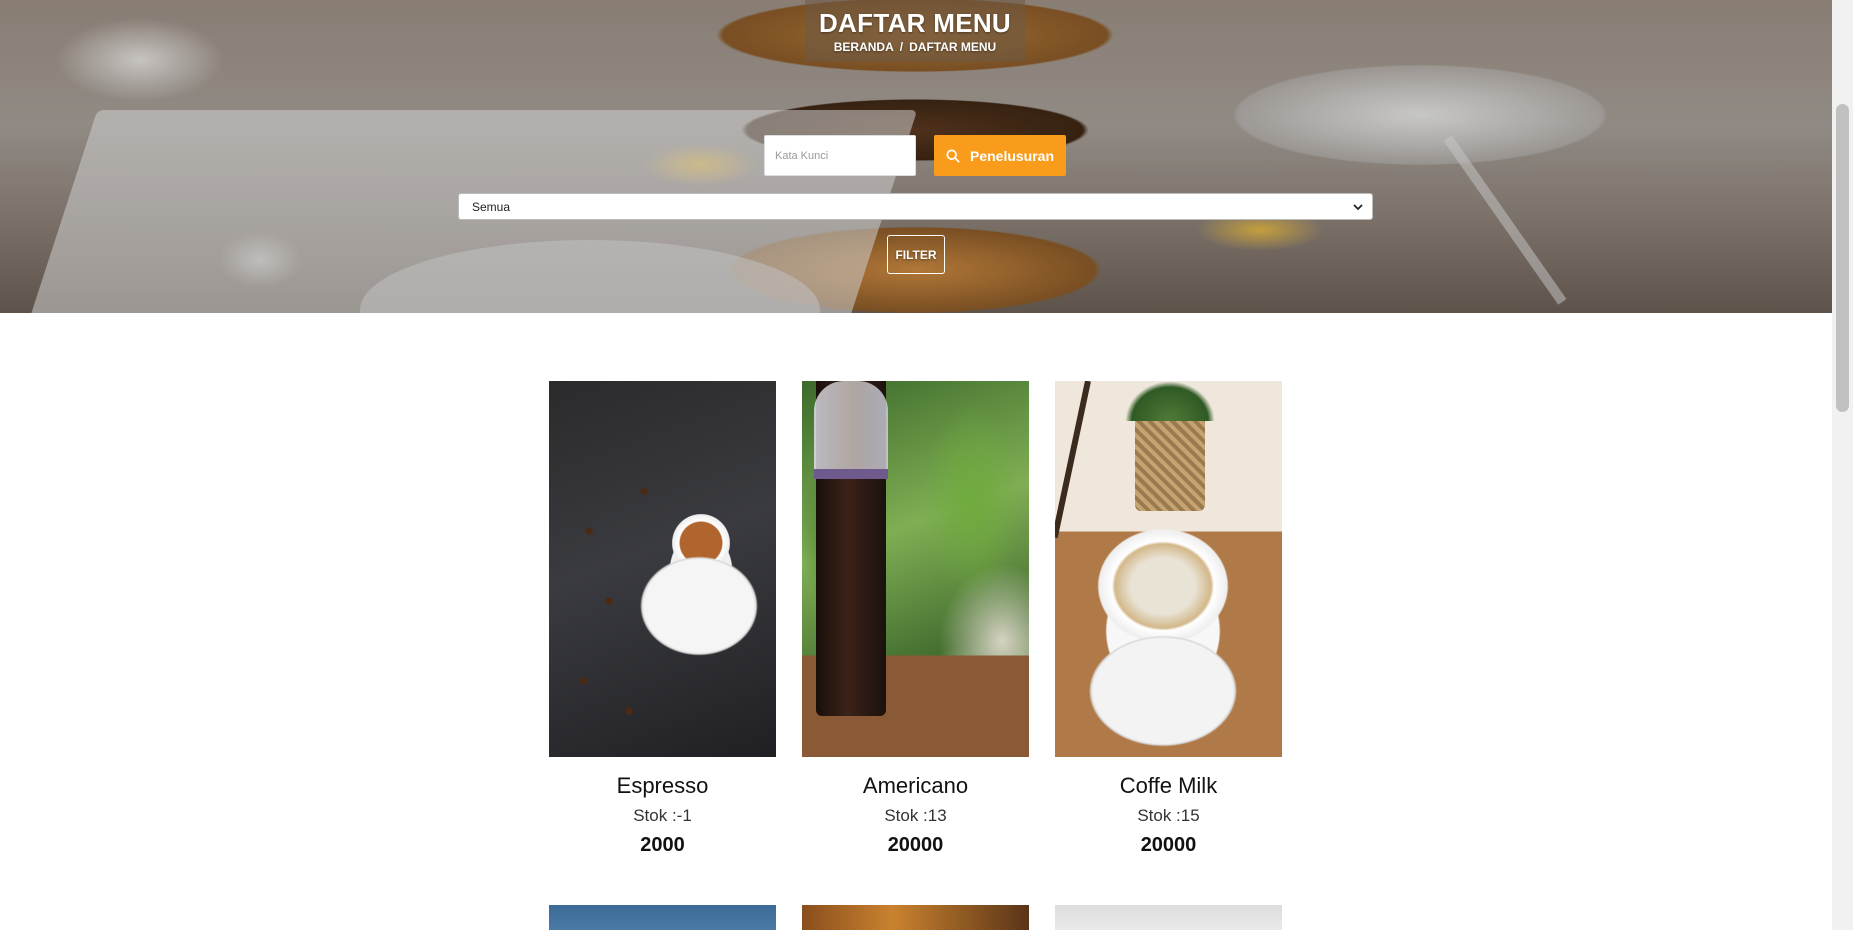 The height and width of the screenshot is (930, 1853). What do you see at coordinates (662, 785) in the screenshot?
I see `menu-item-name: Espresso` at bounding box center [662, 785].